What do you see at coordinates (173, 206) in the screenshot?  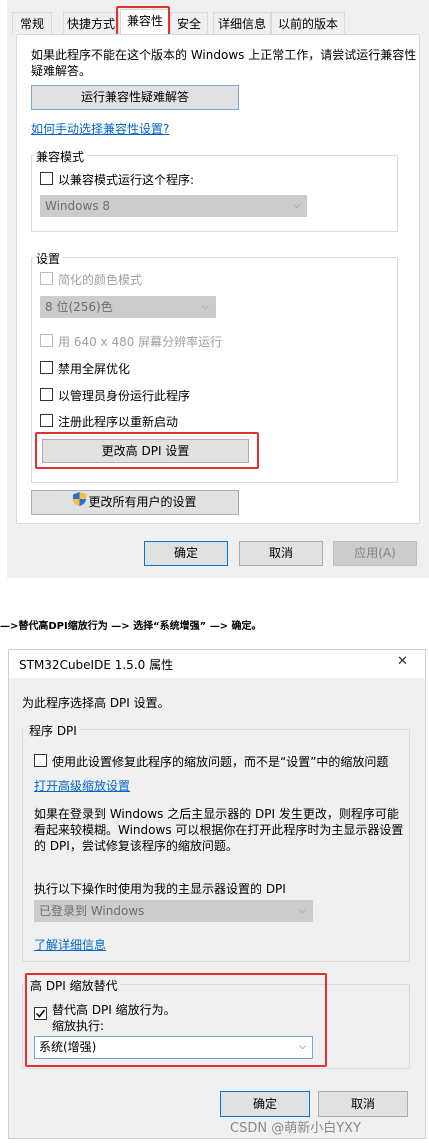 I see `os-version-select: Windows 8 ⌵` at bounding box center [173, 206].